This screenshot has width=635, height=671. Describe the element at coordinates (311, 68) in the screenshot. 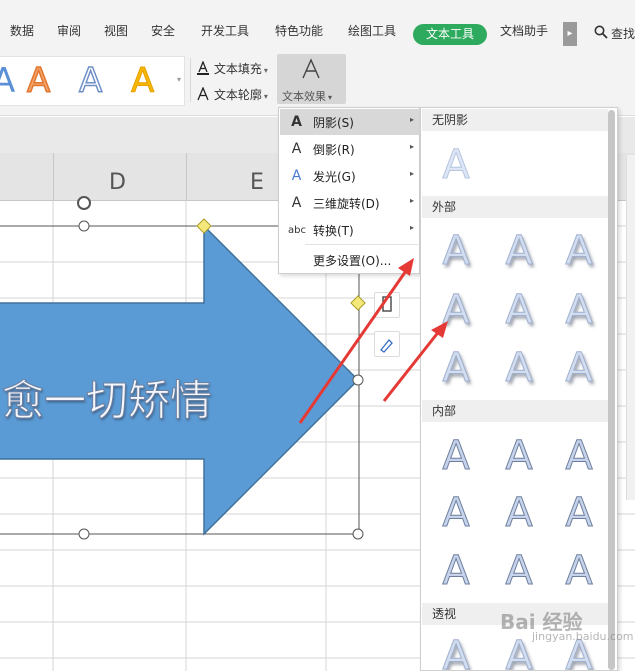

I see `text-effect-icon` at that location.